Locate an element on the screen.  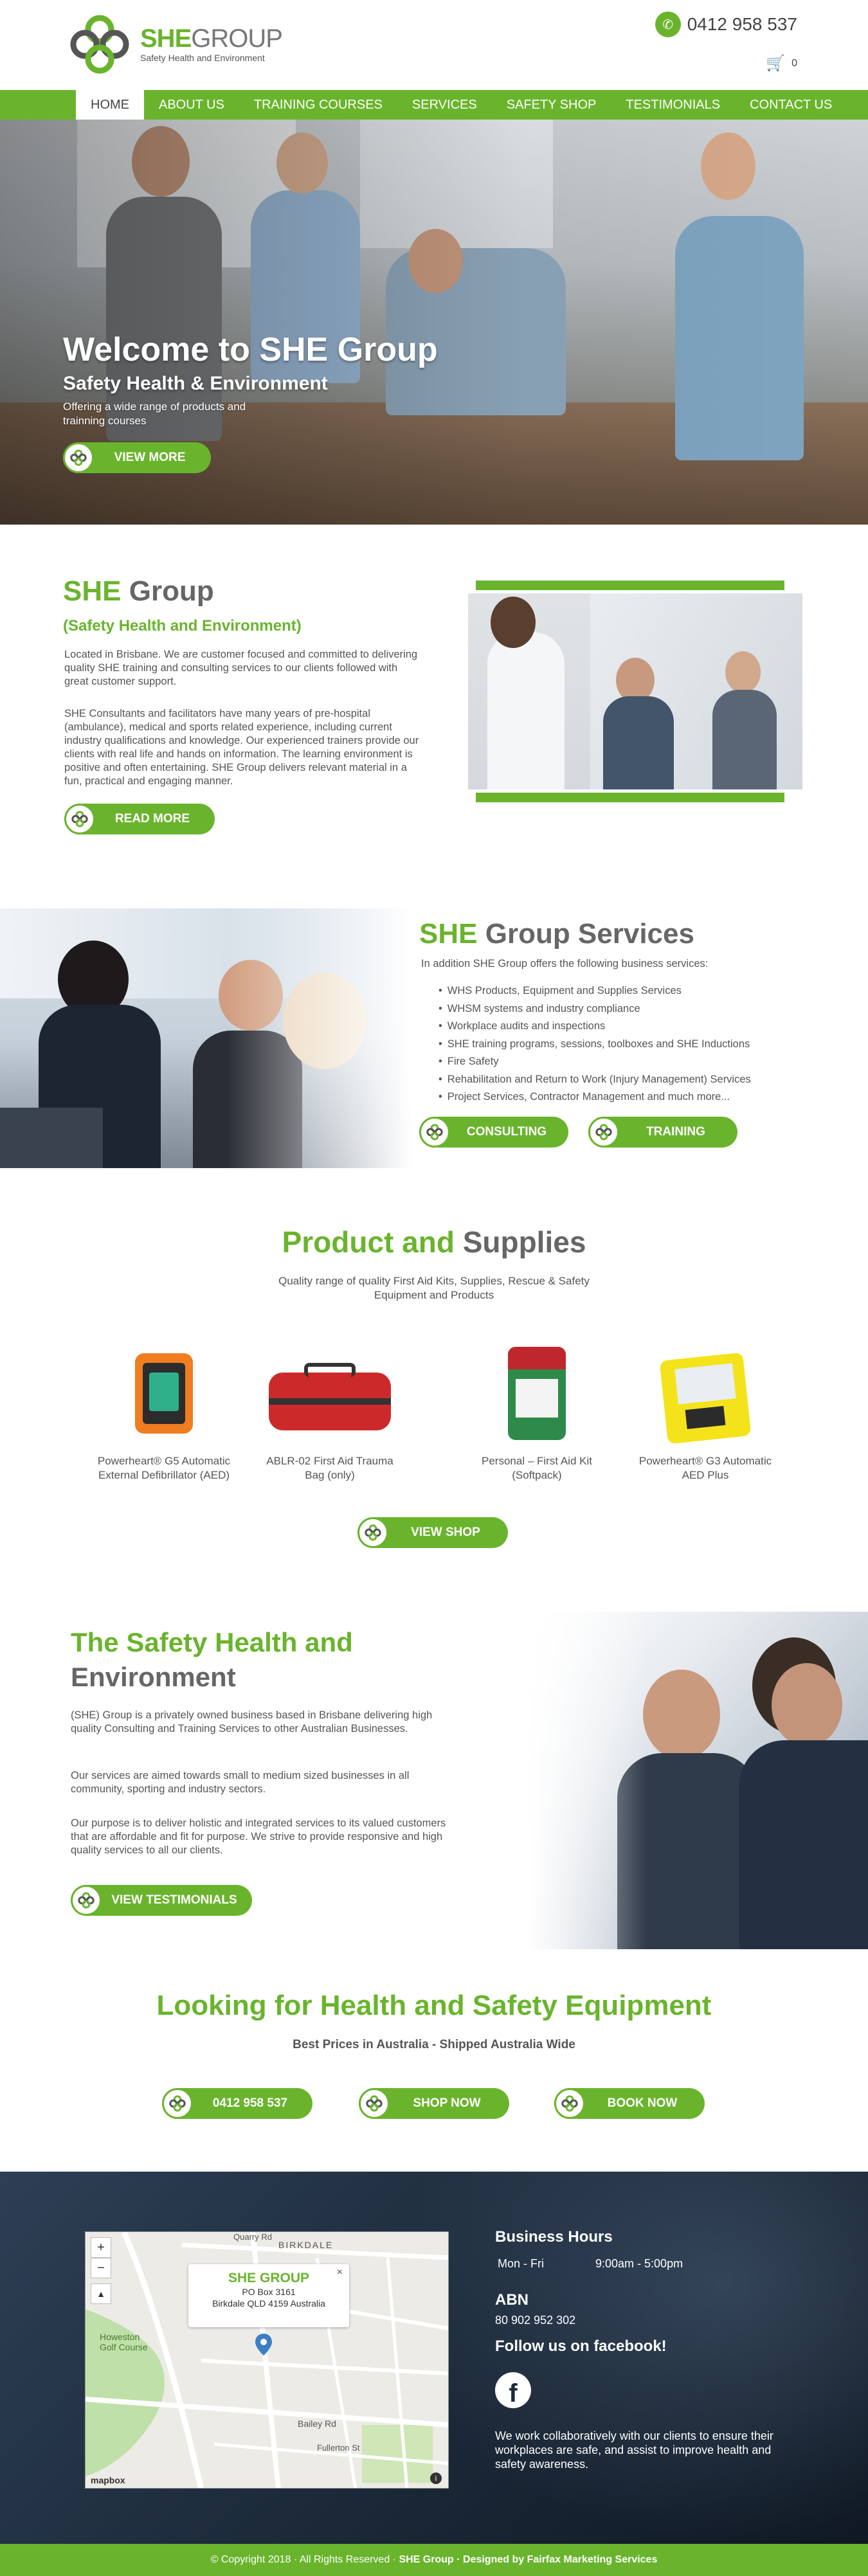
map-label: Howeston Golf Course is located at coordinates (124, 2342).